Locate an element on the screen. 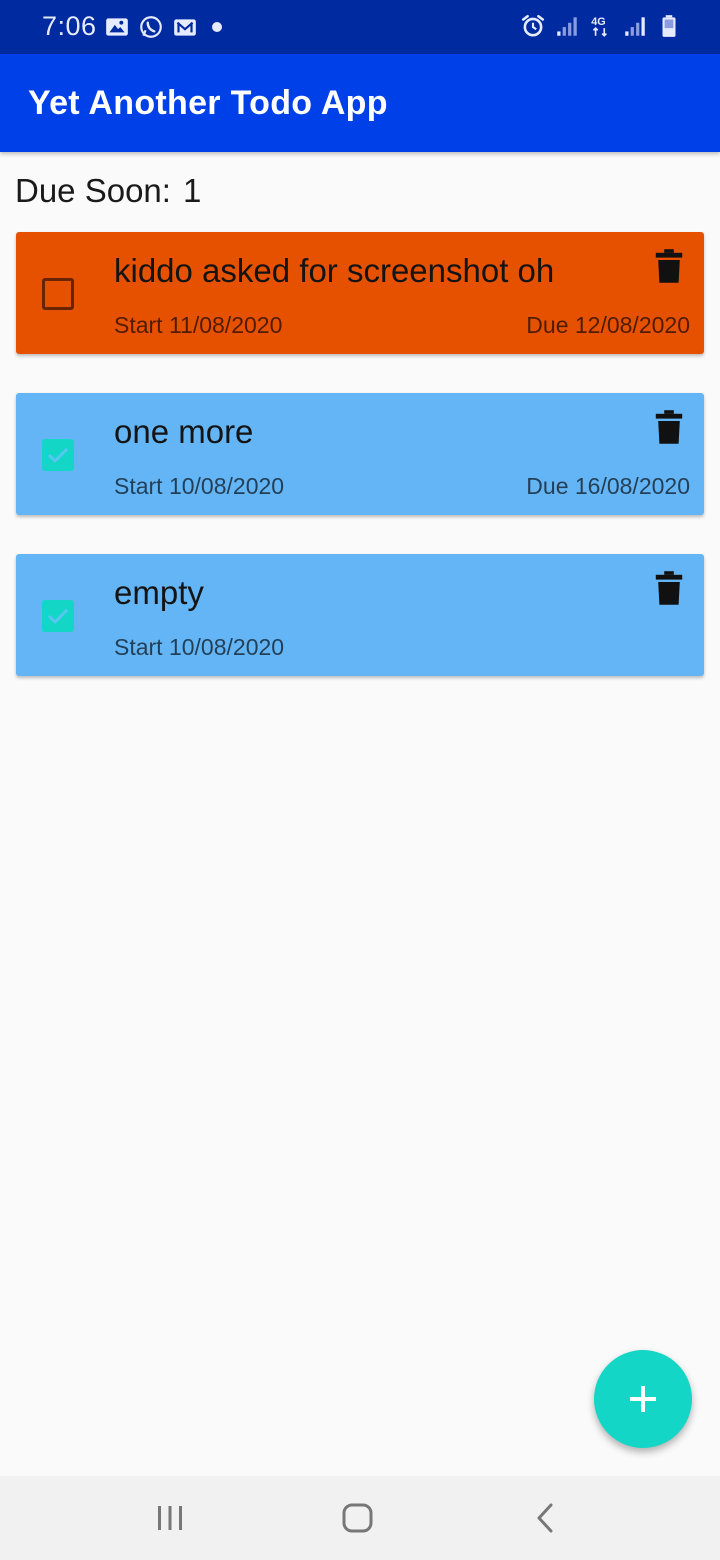  back-icon is located at coordinates (545, 1518).